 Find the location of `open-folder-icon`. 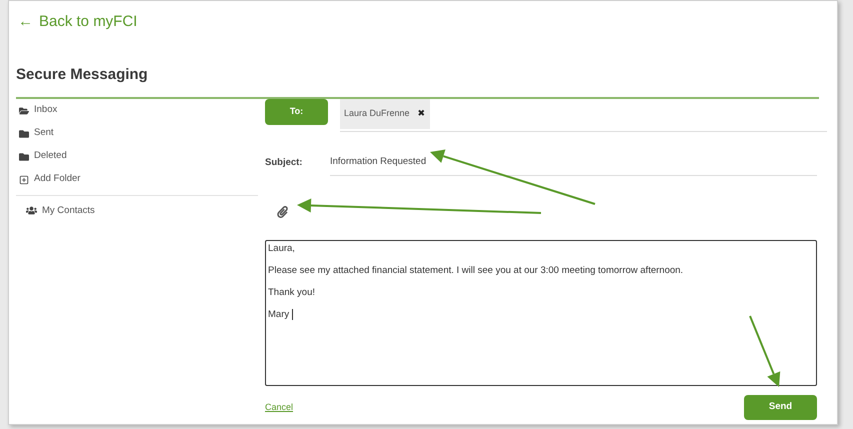

open-folder-icon is located at coordinates (24, 111).